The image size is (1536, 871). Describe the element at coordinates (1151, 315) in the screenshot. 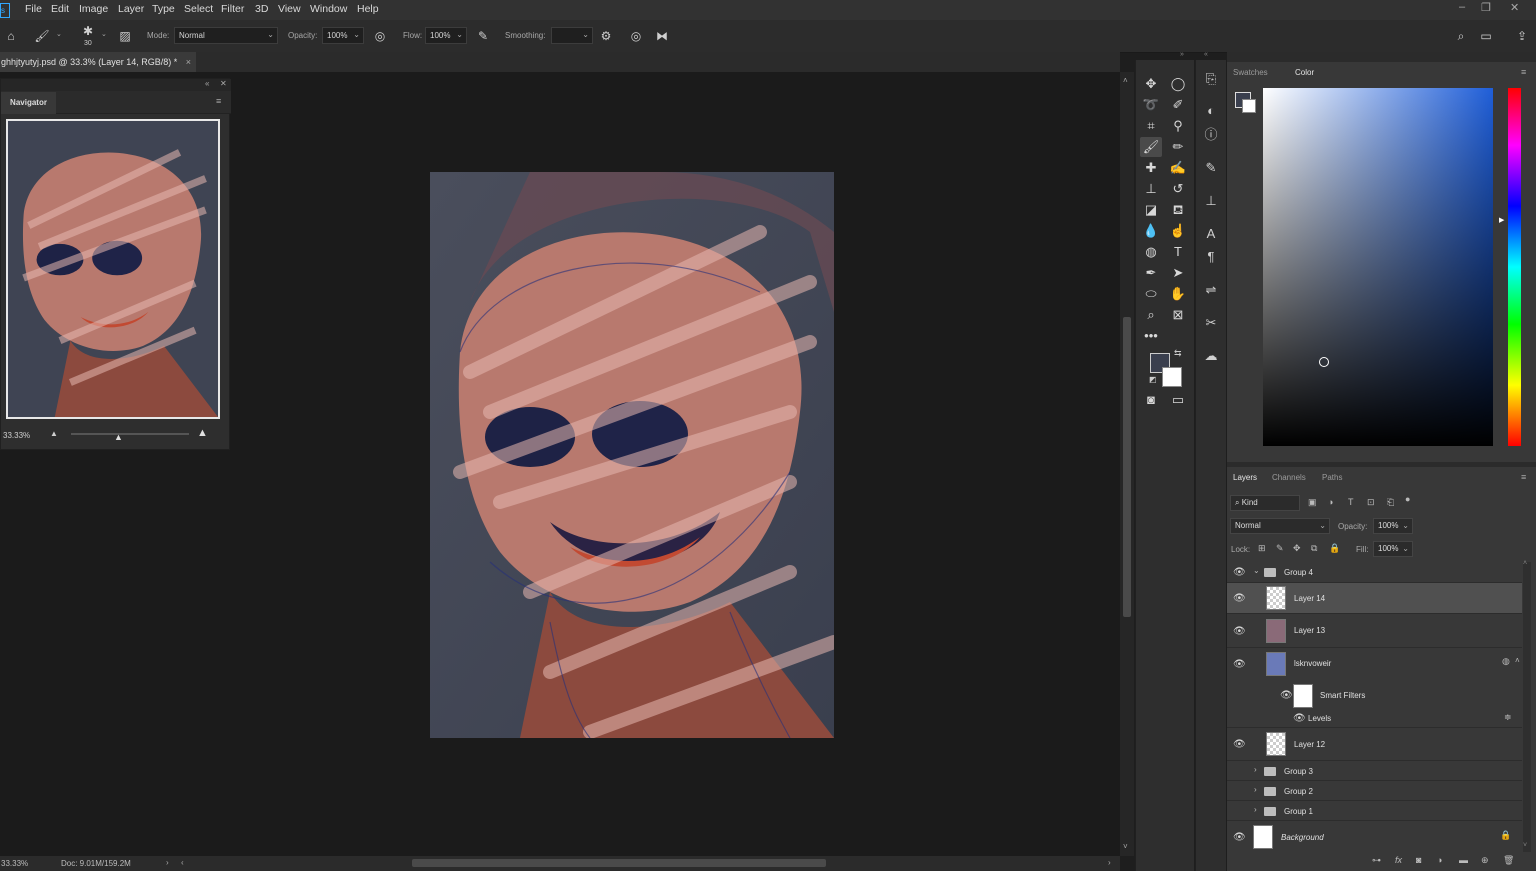

I see `zoom-tool-icon: ⌕` at that location.